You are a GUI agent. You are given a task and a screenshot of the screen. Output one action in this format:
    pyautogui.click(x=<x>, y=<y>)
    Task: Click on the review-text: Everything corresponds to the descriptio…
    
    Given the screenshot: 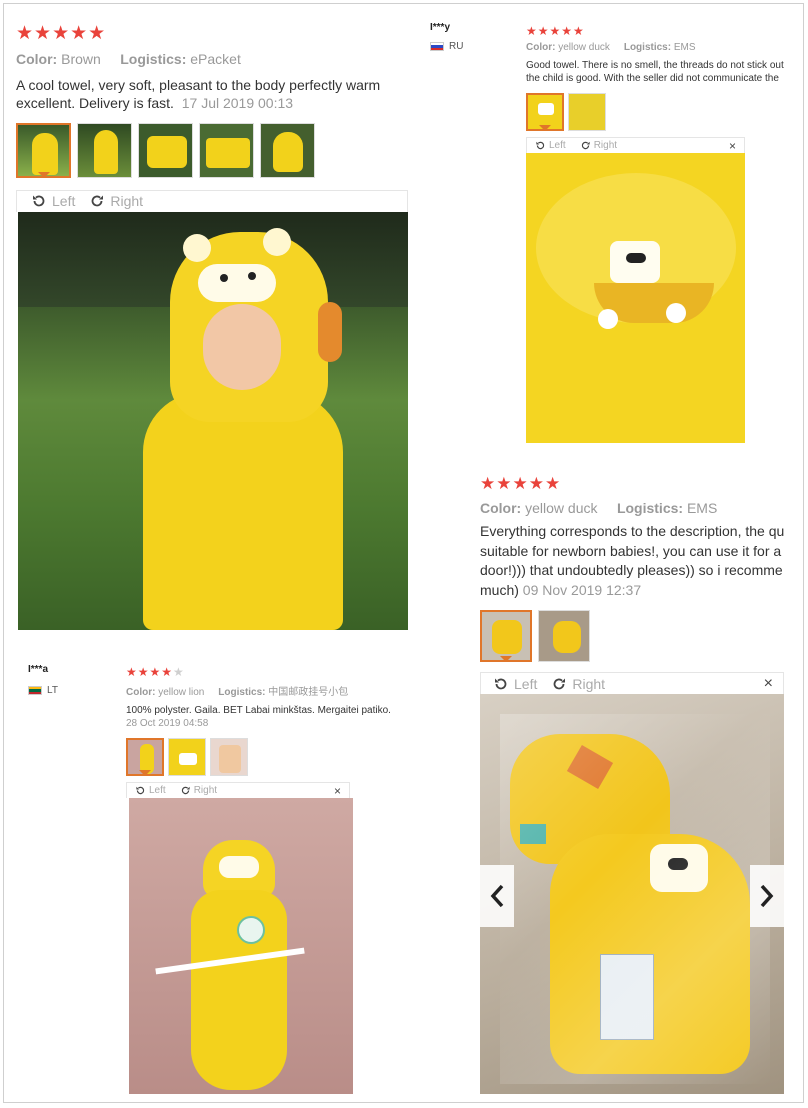 What is the action you would take?
    pyautogui.click(x=638, y=561)
    